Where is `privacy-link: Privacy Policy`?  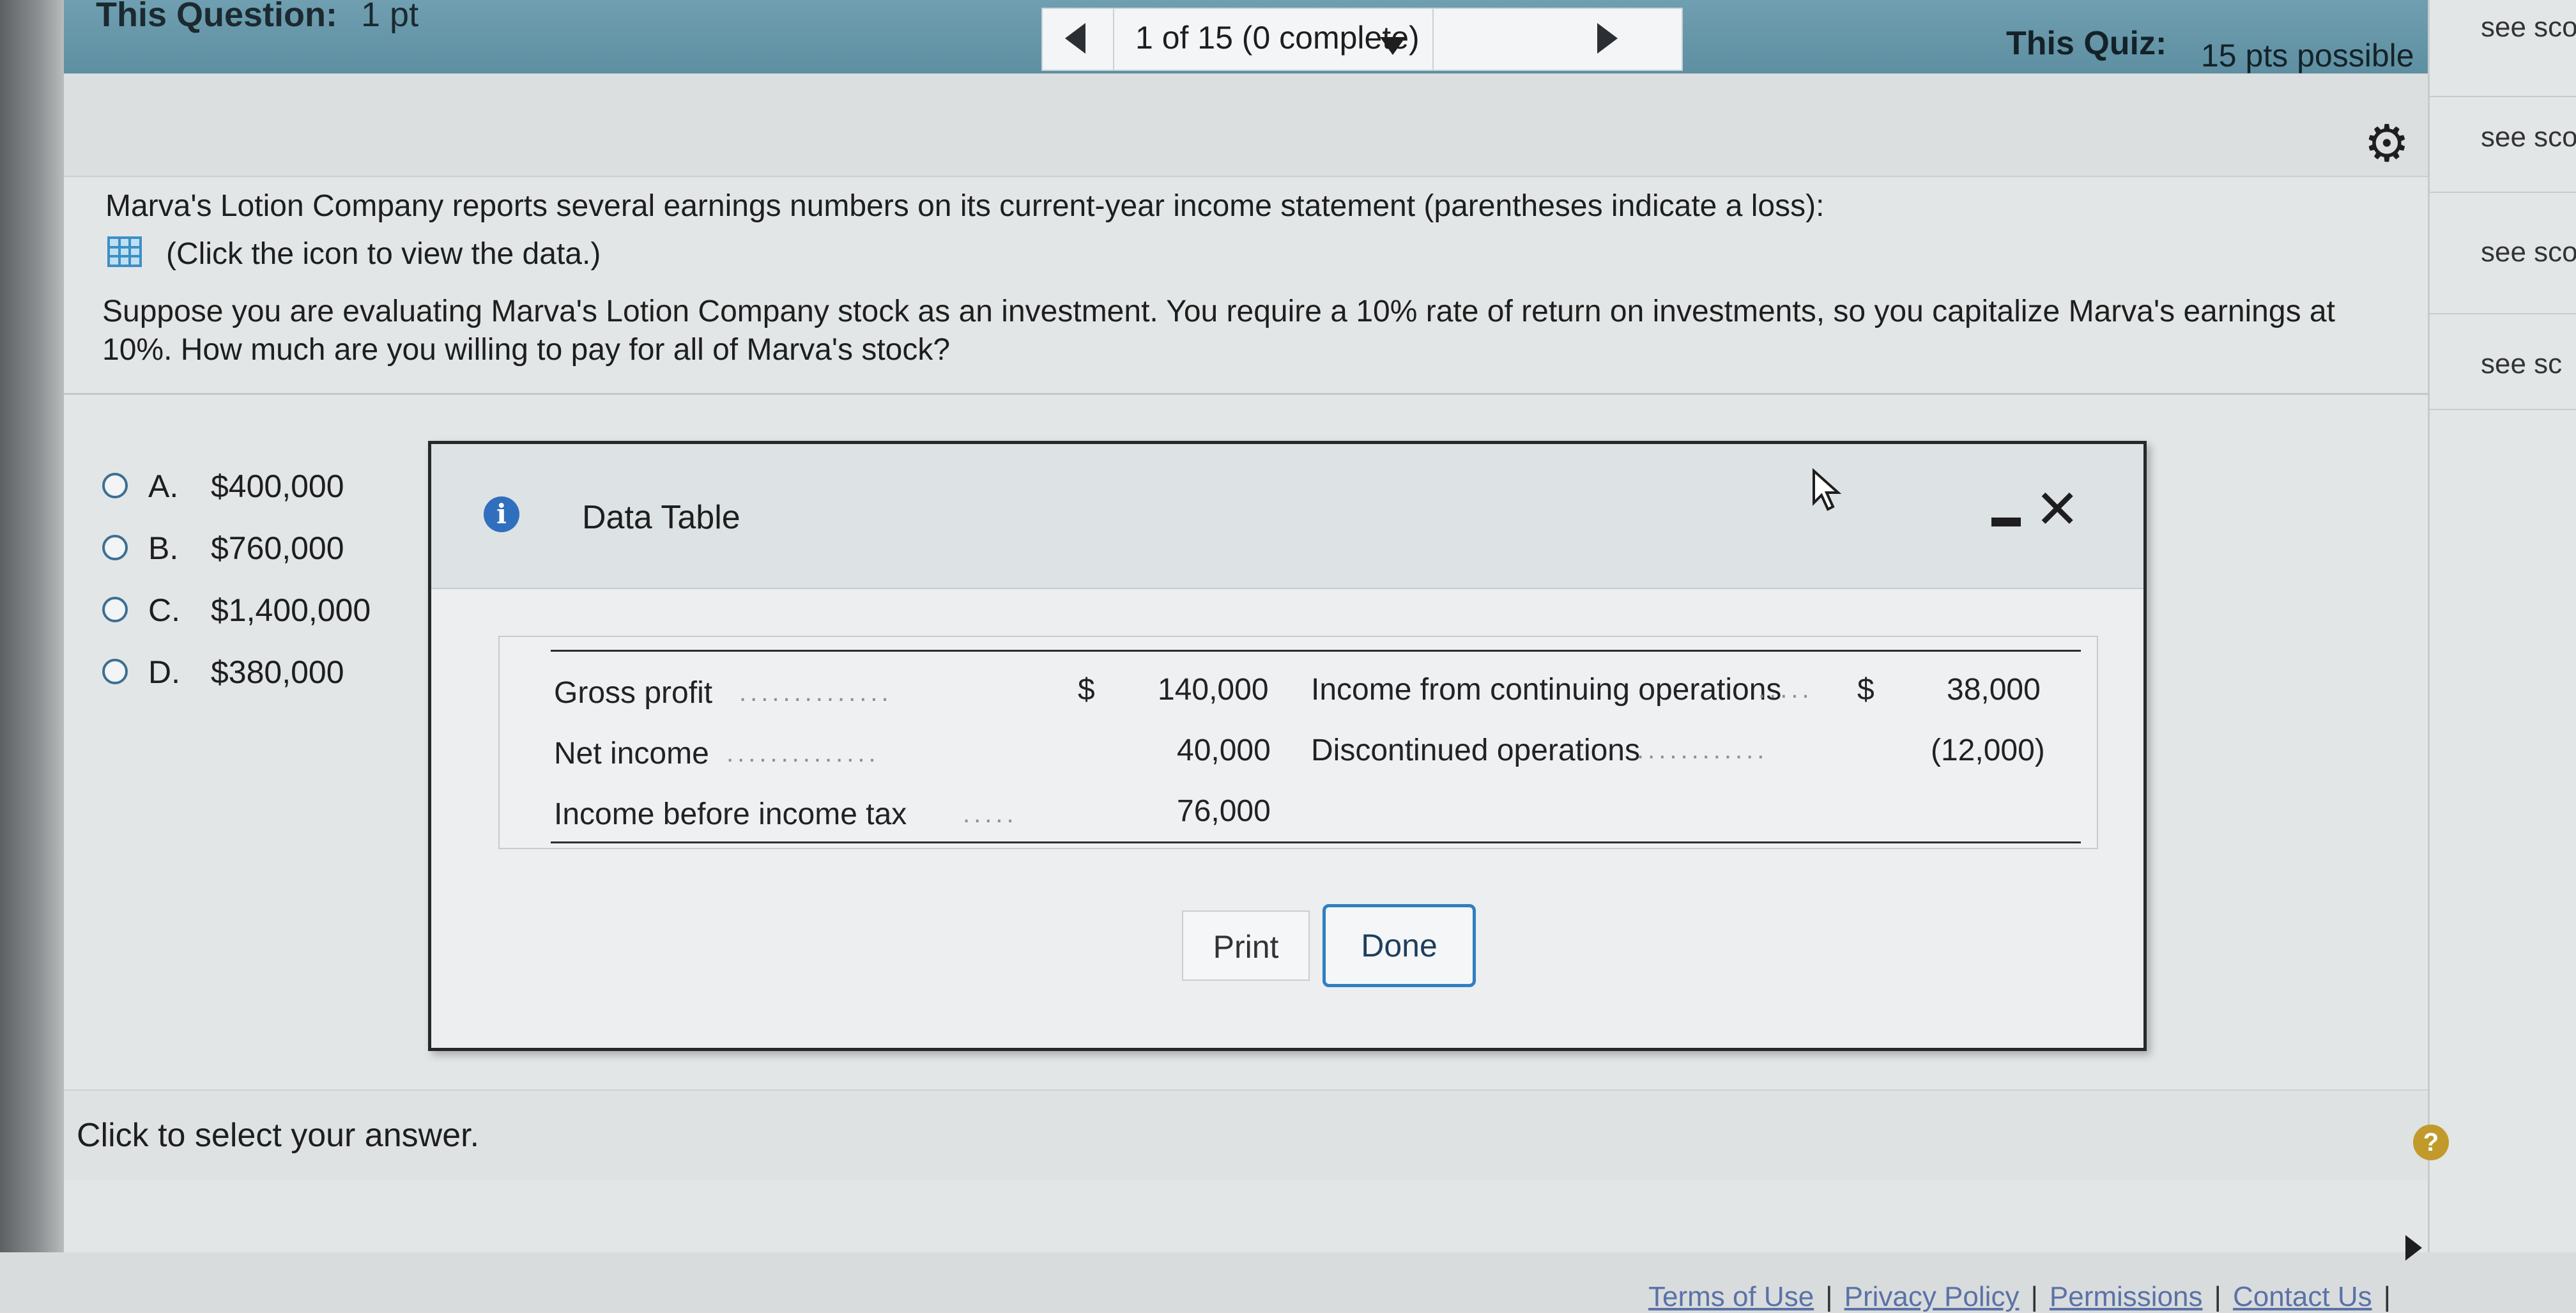
privacy-link: Privacy Policy is located at coordinates (1932, 1297).